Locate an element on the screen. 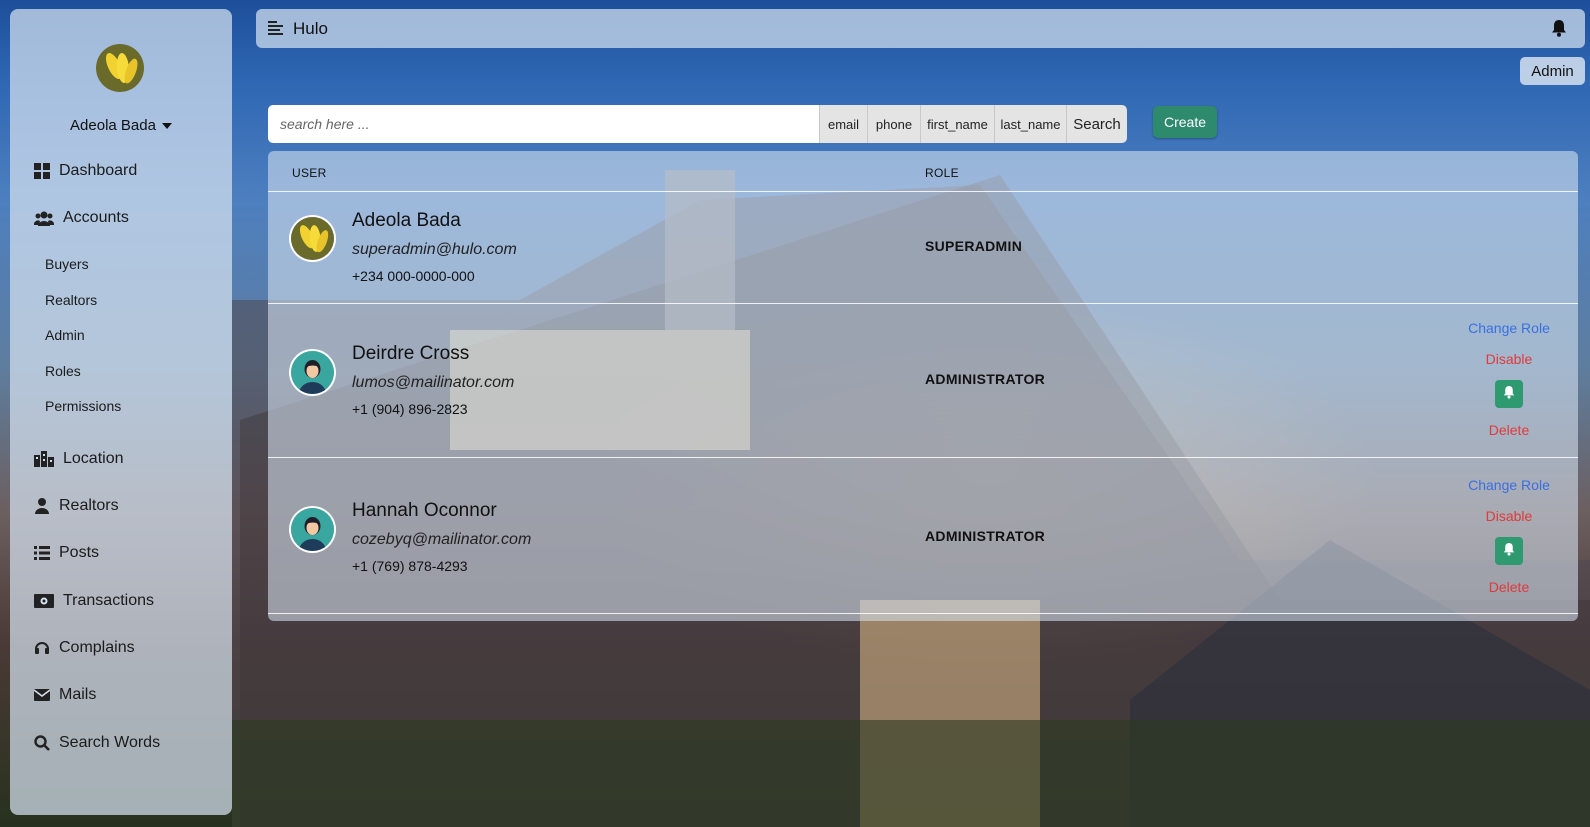  nav-posts: Posts is located at coordinates (66, 553).